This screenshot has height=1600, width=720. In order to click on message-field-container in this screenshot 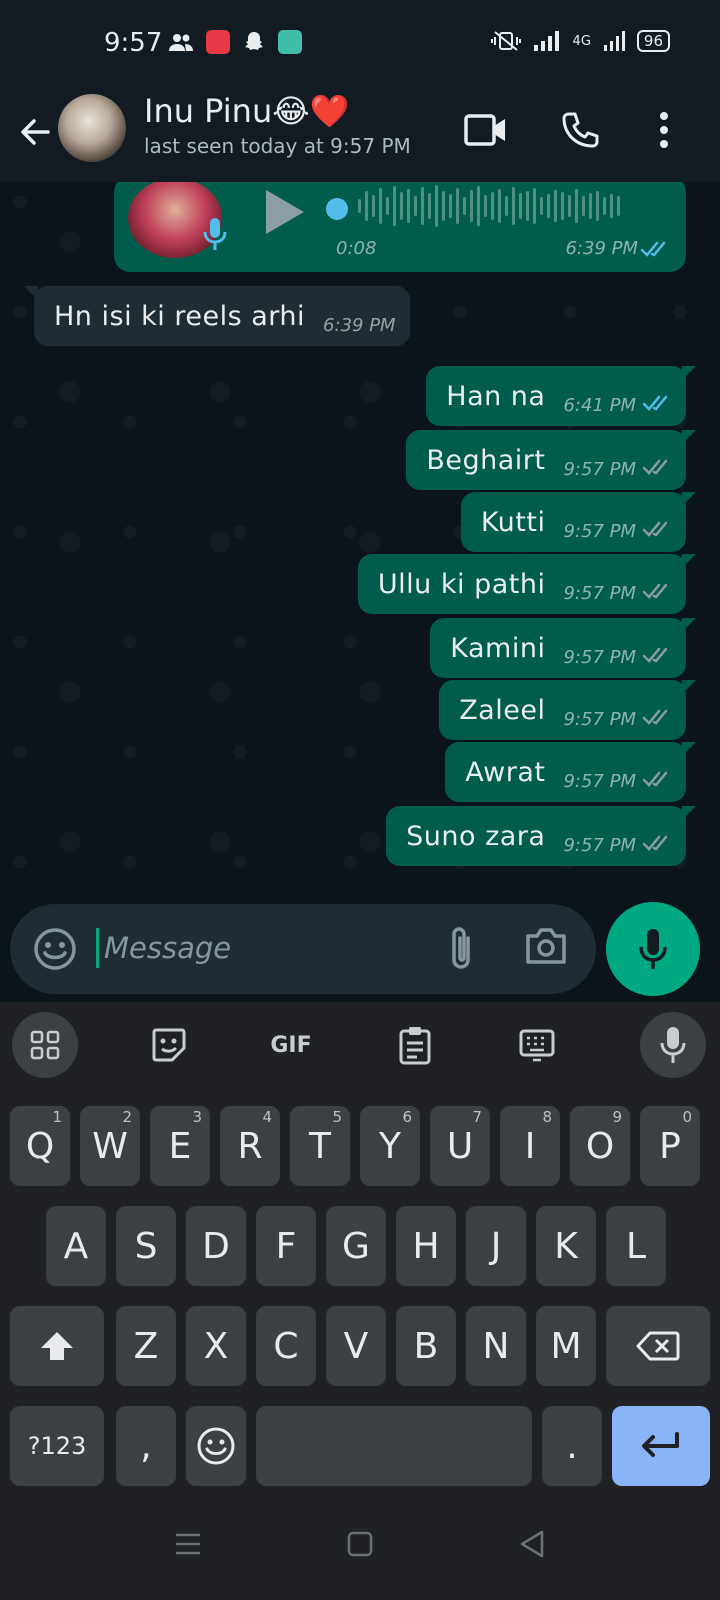, I will do `click(303, 949)`.